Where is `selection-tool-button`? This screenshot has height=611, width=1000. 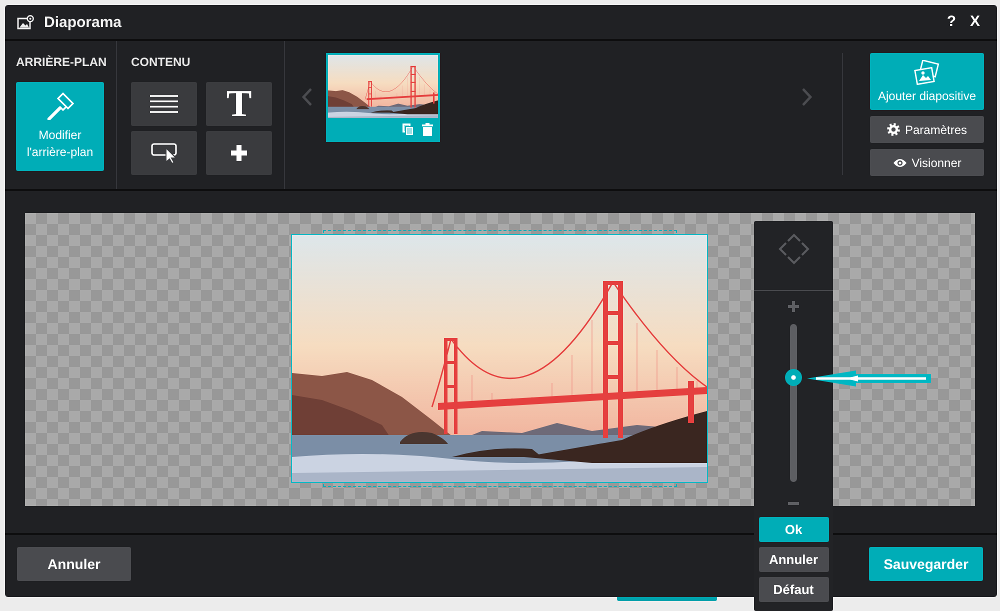
selection-tool-button is located at coordinates (164, 153).